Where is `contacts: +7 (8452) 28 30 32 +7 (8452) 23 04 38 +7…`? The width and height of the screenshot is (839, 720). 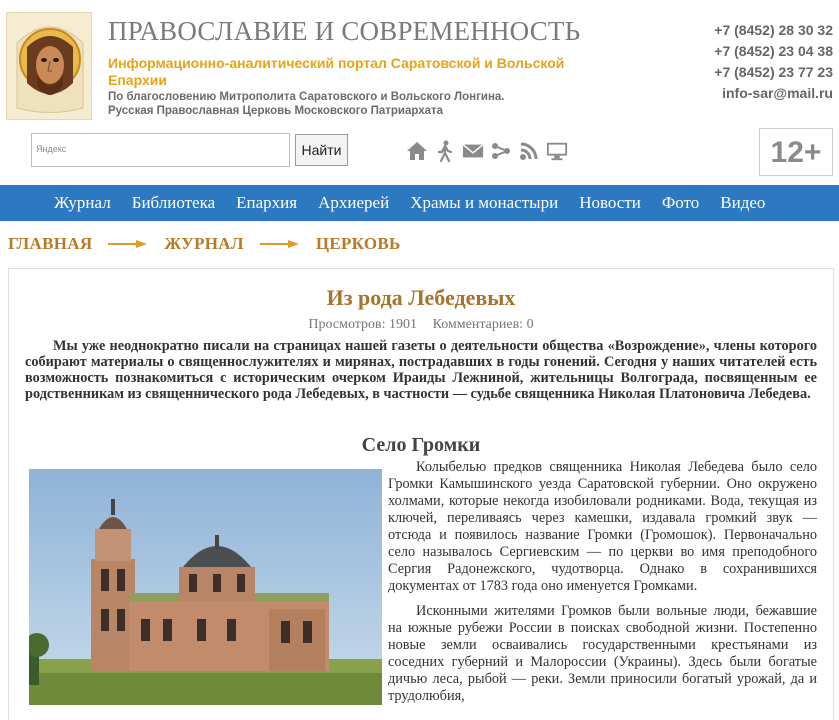
contacts: +7 (8452) 28 30 32 +7 (8452) 23 04 38 +7… is located at coordinates (773, 62).